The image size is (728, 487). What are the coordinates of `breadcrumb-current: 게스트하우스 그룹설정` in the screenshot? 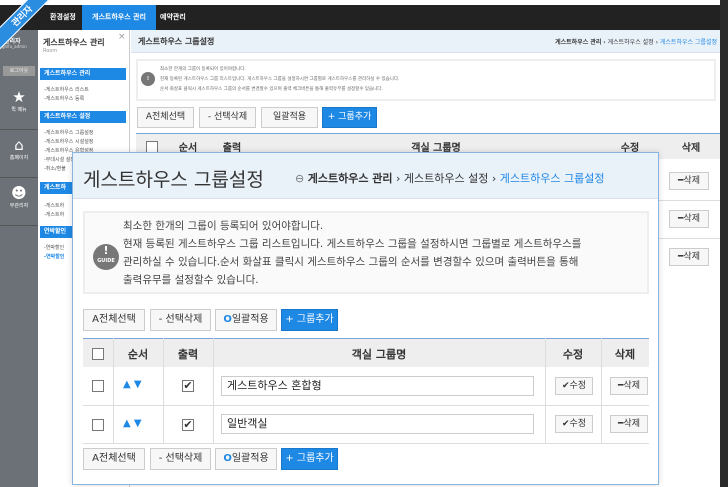 It's located at (552, 178).